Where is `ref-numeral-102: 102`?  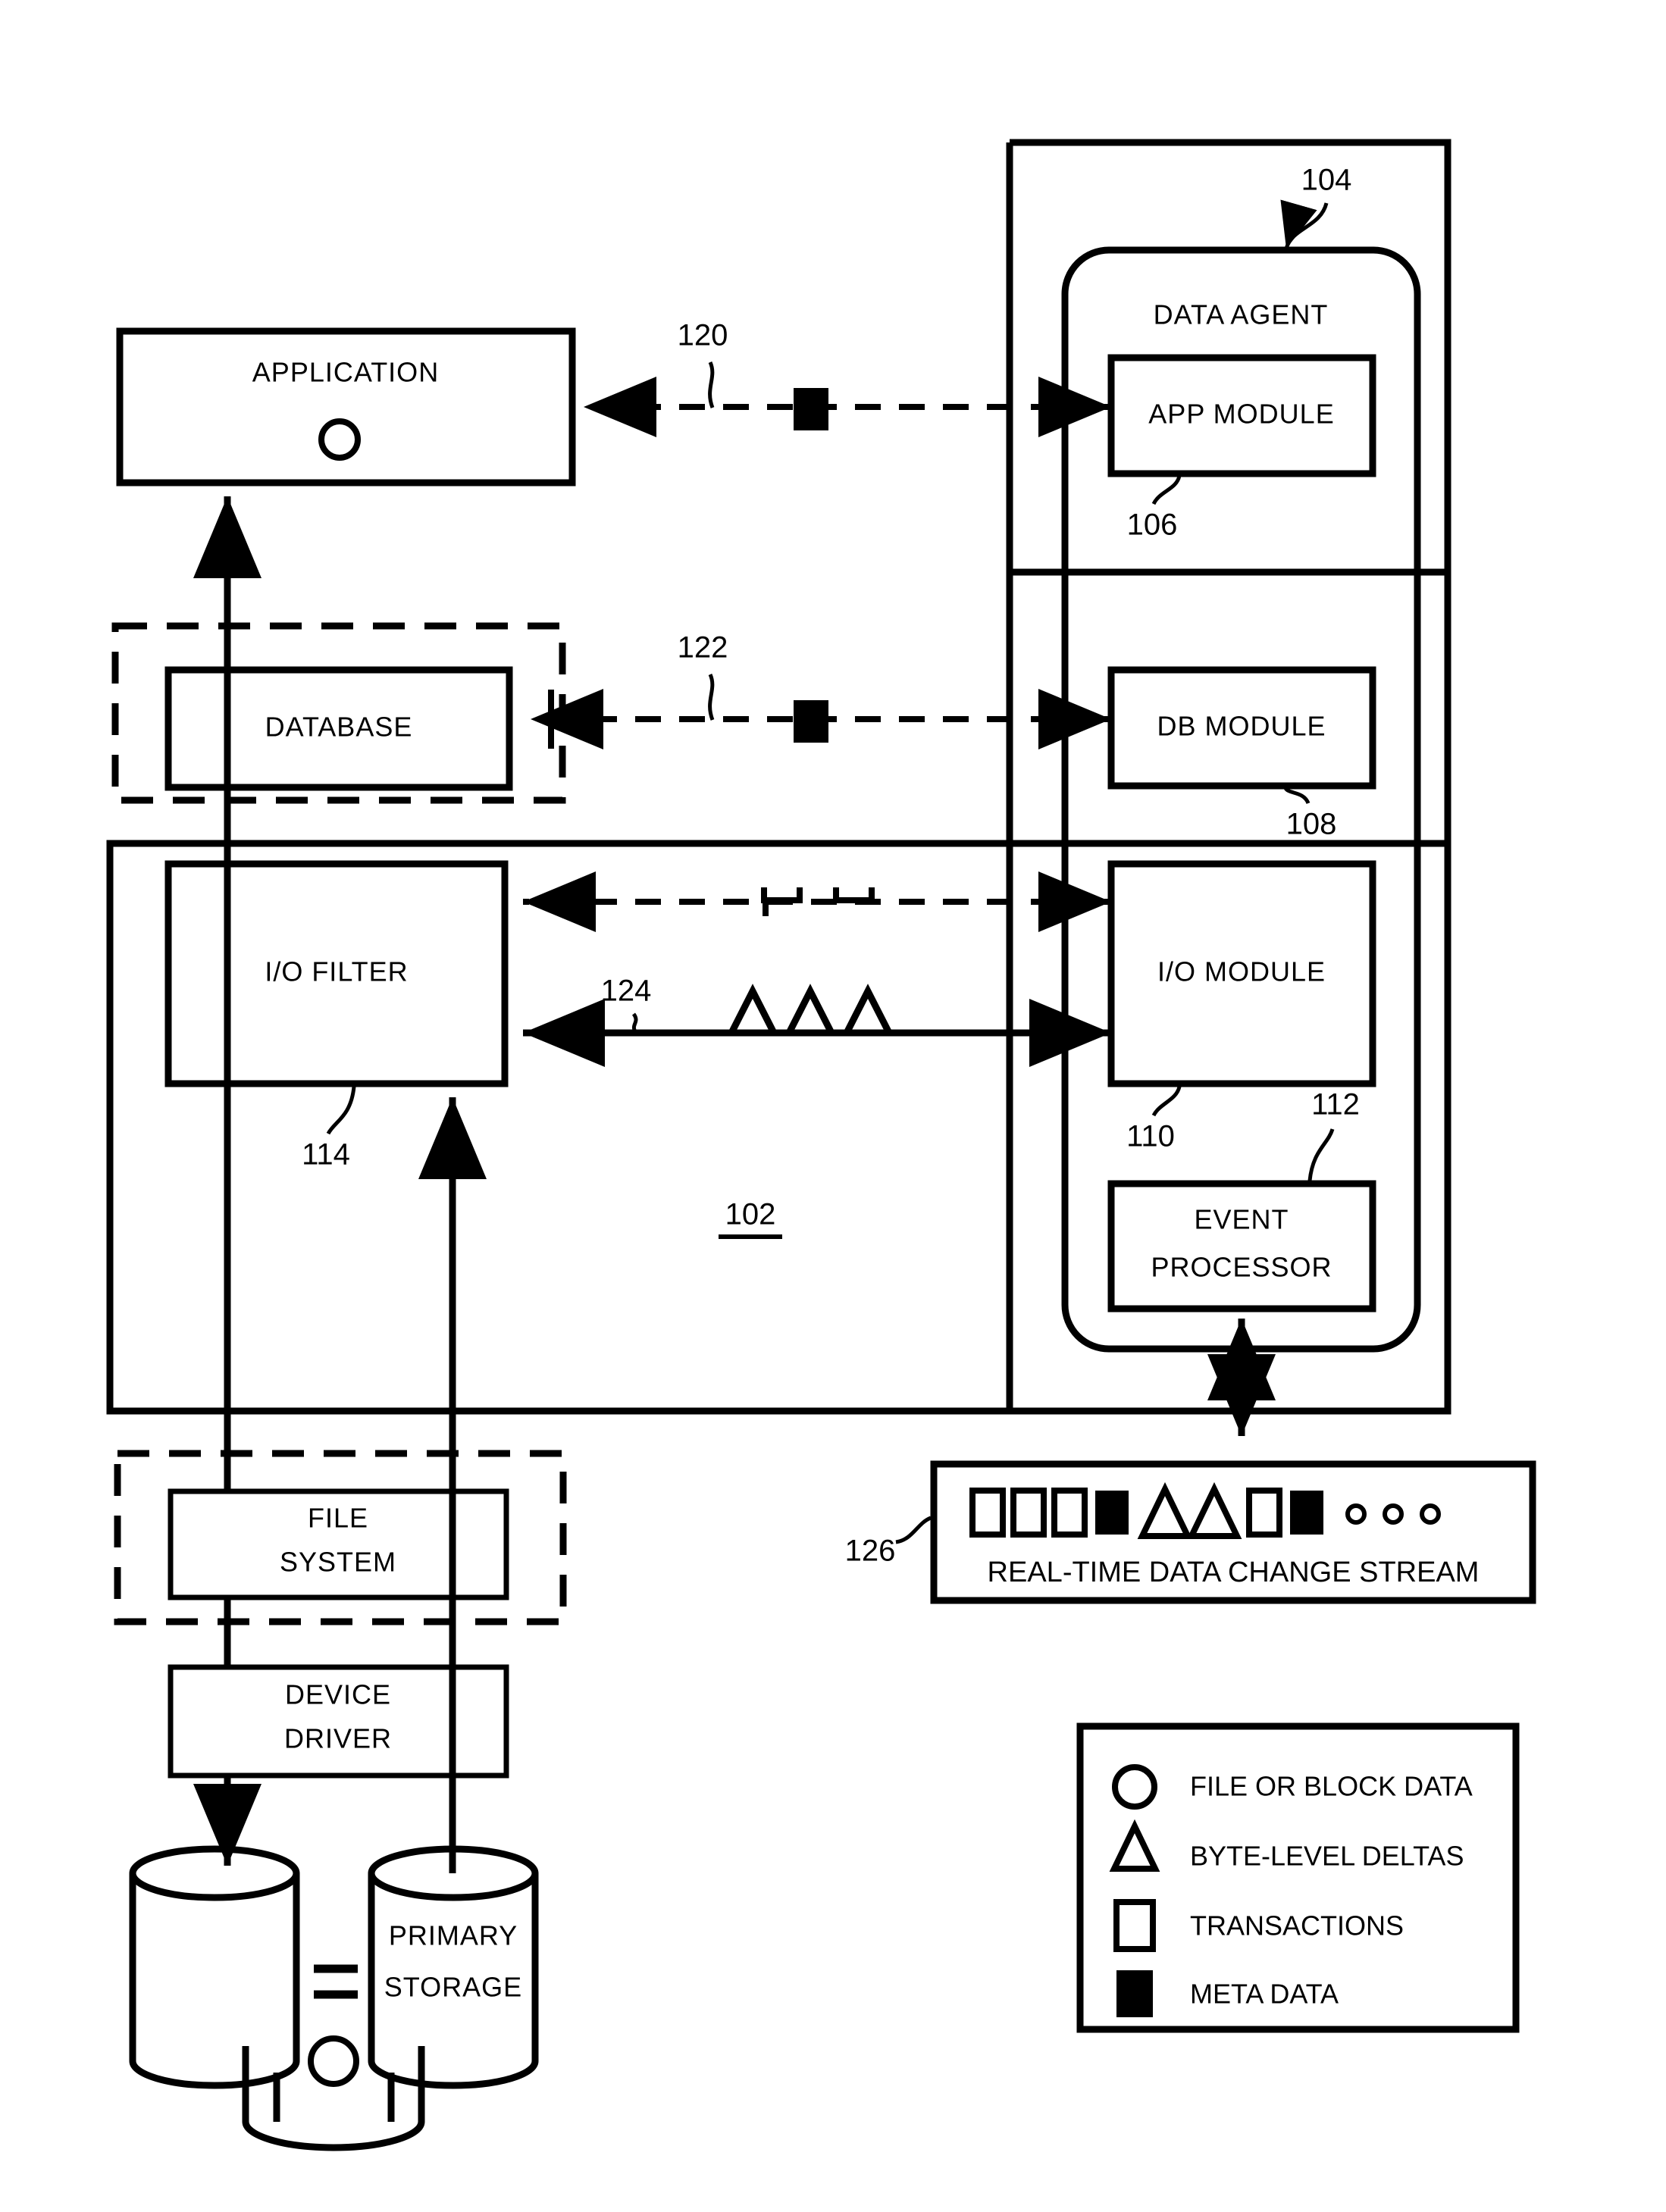
ref-numeral-102: 102 is located at coordinates (750, 1214).